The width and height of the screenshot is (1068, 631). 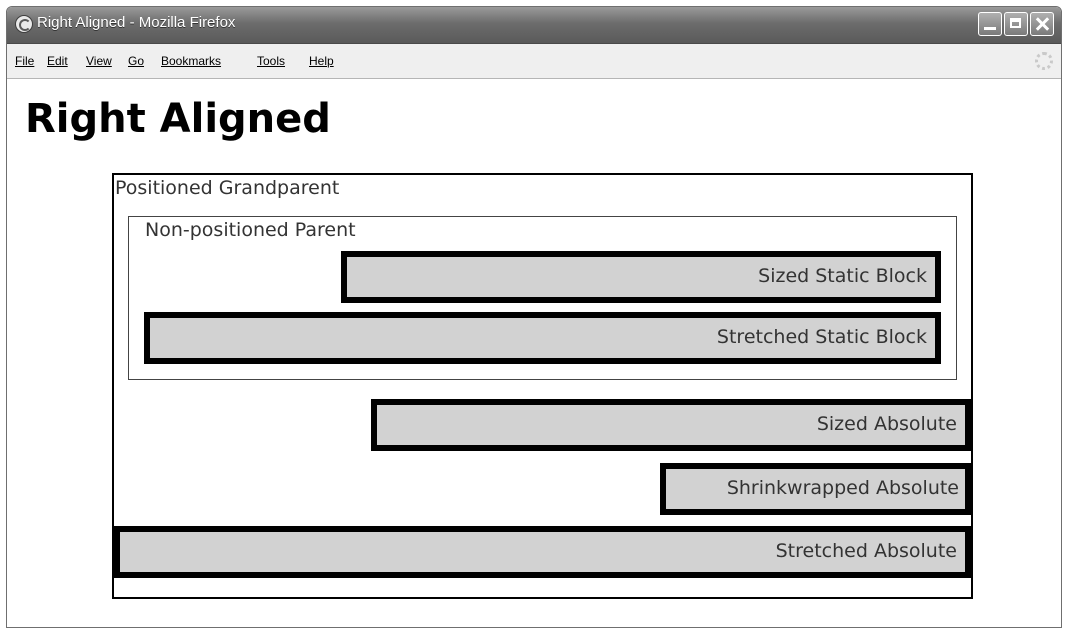 I want to click on minimize-button, so click(x=990, y=24).